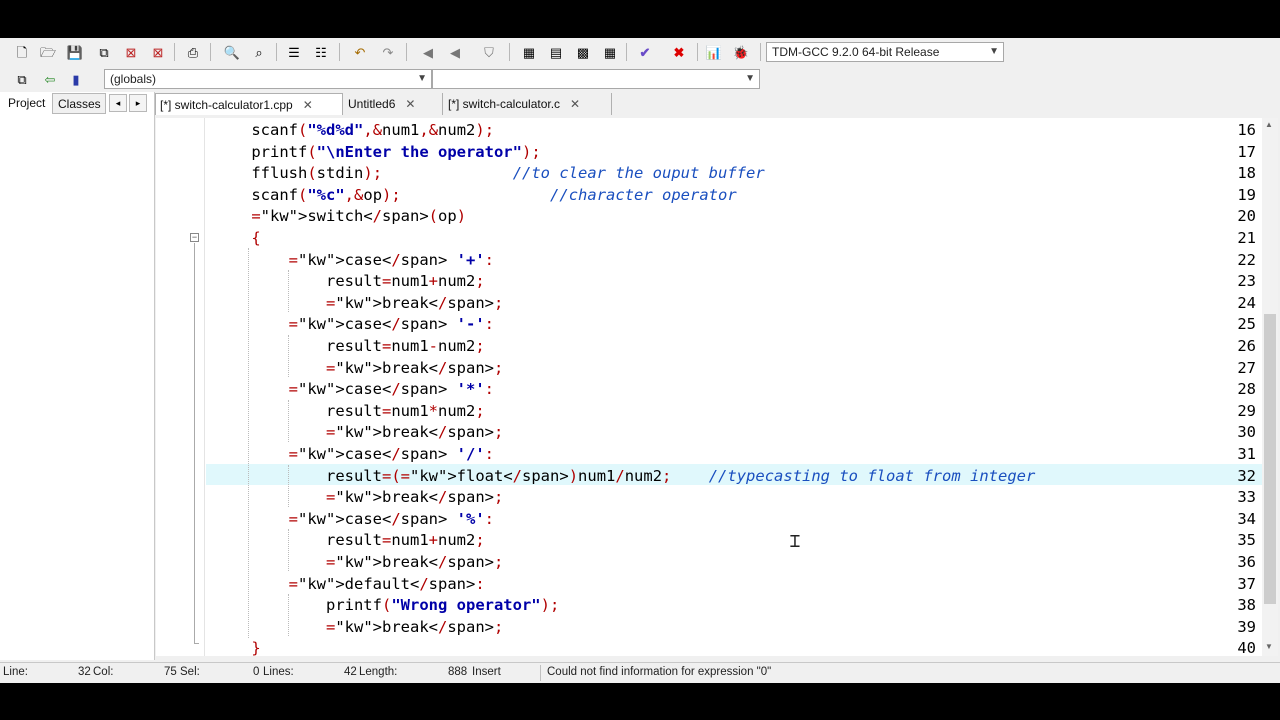 Image resolution: width=1280 pixels, height=720 pixels. What do you see at coordinates (278, 672) in the screenshot?
I see `status-lines-label: Lines:` at bounding box center [278, 672].